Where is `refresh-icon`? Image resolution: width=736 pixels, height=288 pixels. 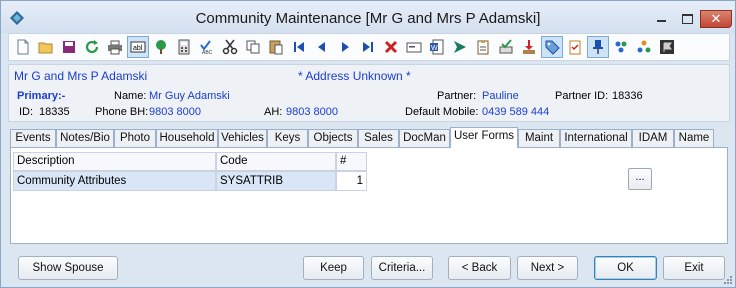
refresh-icon is located at coordinates (92, 47).